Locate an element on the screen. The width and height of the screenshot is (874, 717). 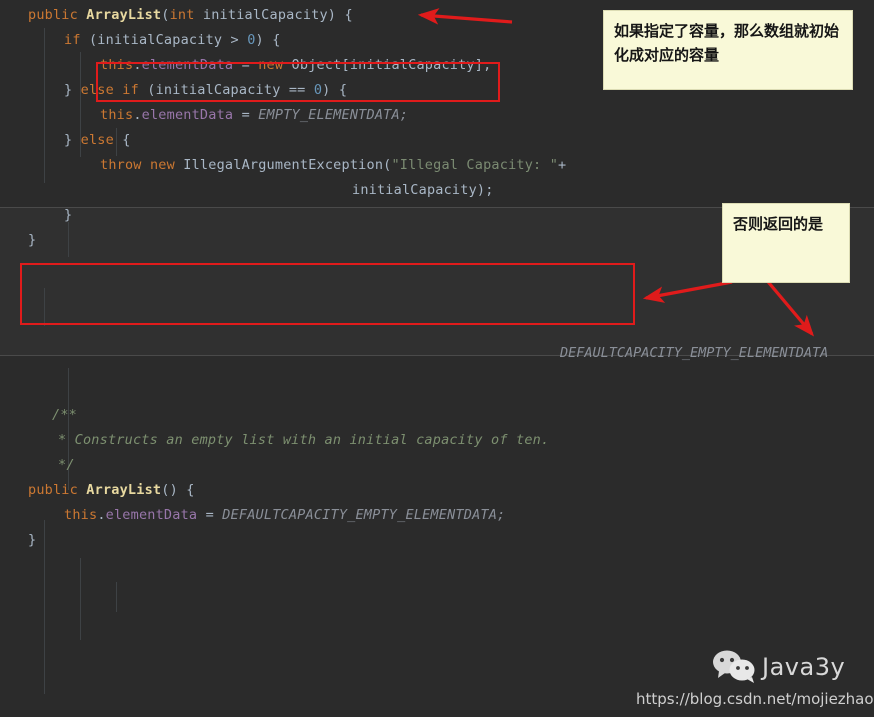
code-line: } is located at coordinates (32, 540).